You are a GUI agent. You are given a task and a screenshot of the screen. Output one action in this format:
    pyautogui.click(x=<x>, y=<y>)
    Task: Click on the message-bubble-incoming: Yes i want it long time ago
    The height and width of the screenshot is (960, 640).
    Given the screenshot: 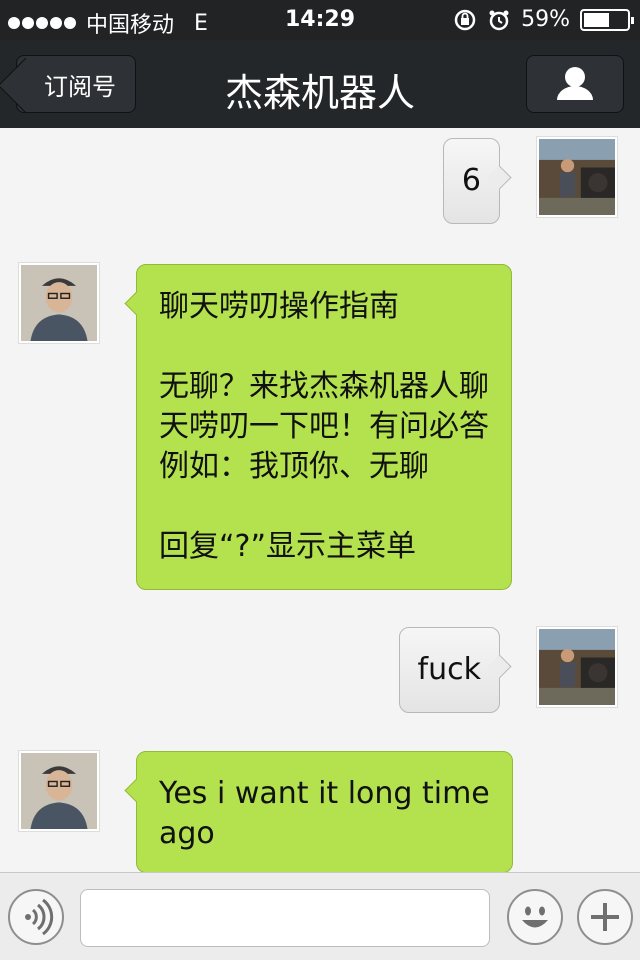 What is the action you would take?
    pyautogui.click(x=324, y=811)
    